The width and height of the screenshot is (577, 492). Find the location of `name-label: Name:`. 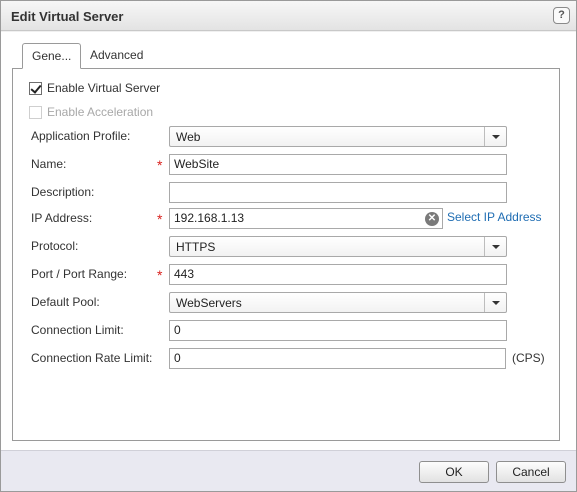

name-label: Name: is located at coordinates (49, 164).